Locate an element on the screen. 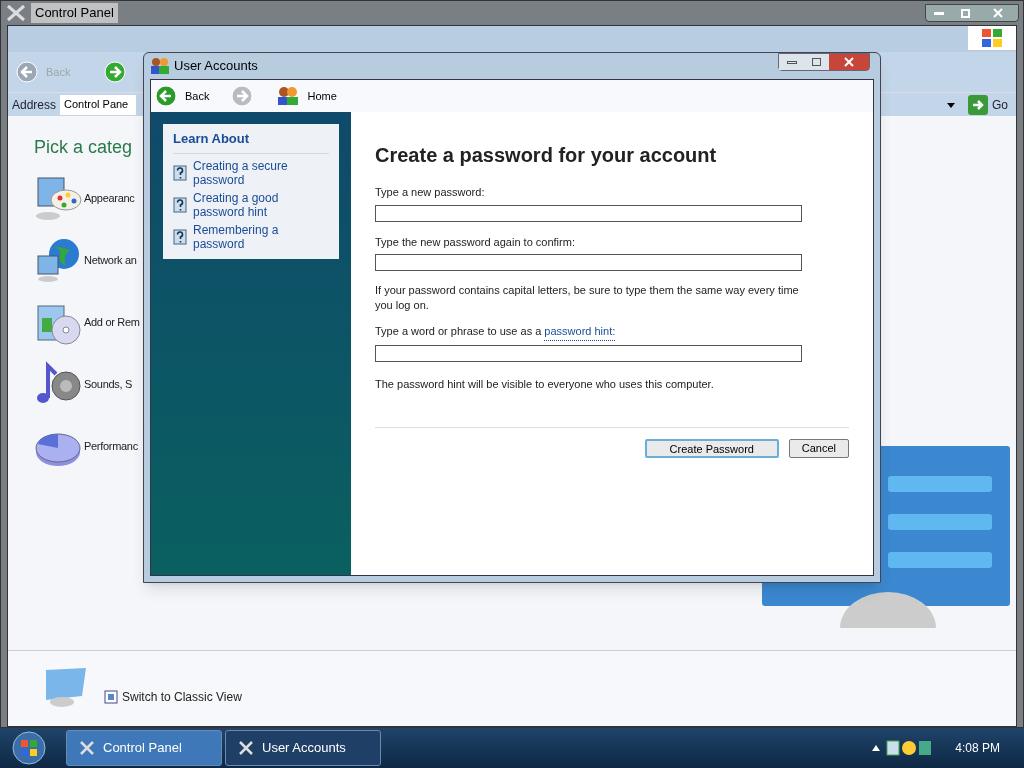 The height and width of the screenshot is (768, 1024). maximize-button is located at coordinates (816, 62).